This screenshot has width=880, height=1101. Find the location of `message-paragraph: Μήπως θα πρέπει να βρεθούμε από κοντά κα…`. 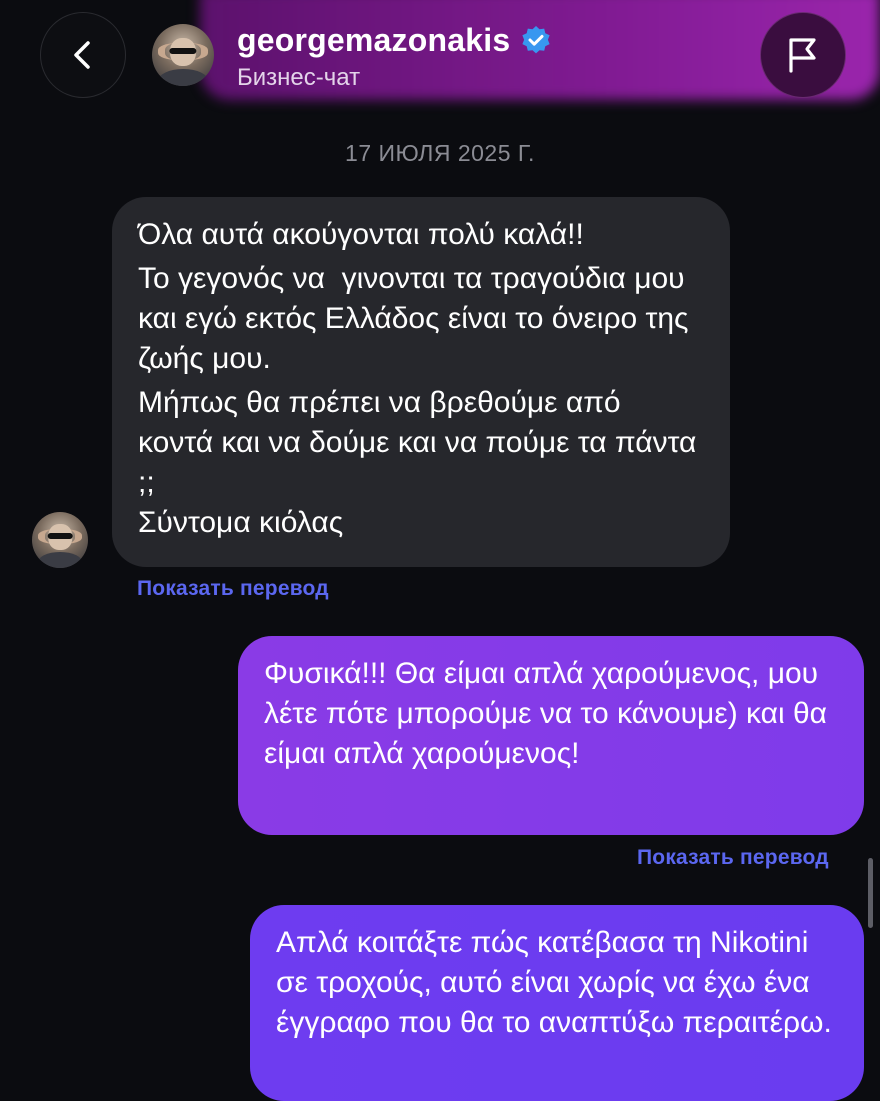

message-paragraph: Μήπως θα πρέπει να βρεθούμε από κοντά κα… is located at coordinates (417, 462).